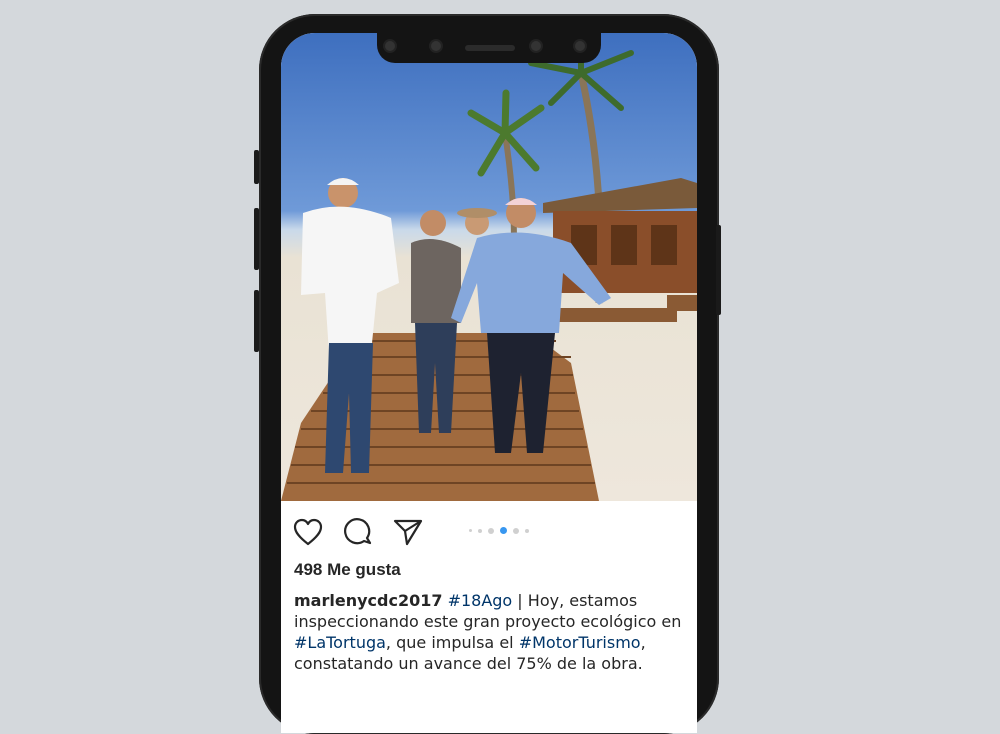 The height and width of the screenshot is (734, 1000). What do you see at coordinates (580, 642) in the screenshot?
I see `caption-hashtag: #MotorTurismo` at bounding box center [580, 642].